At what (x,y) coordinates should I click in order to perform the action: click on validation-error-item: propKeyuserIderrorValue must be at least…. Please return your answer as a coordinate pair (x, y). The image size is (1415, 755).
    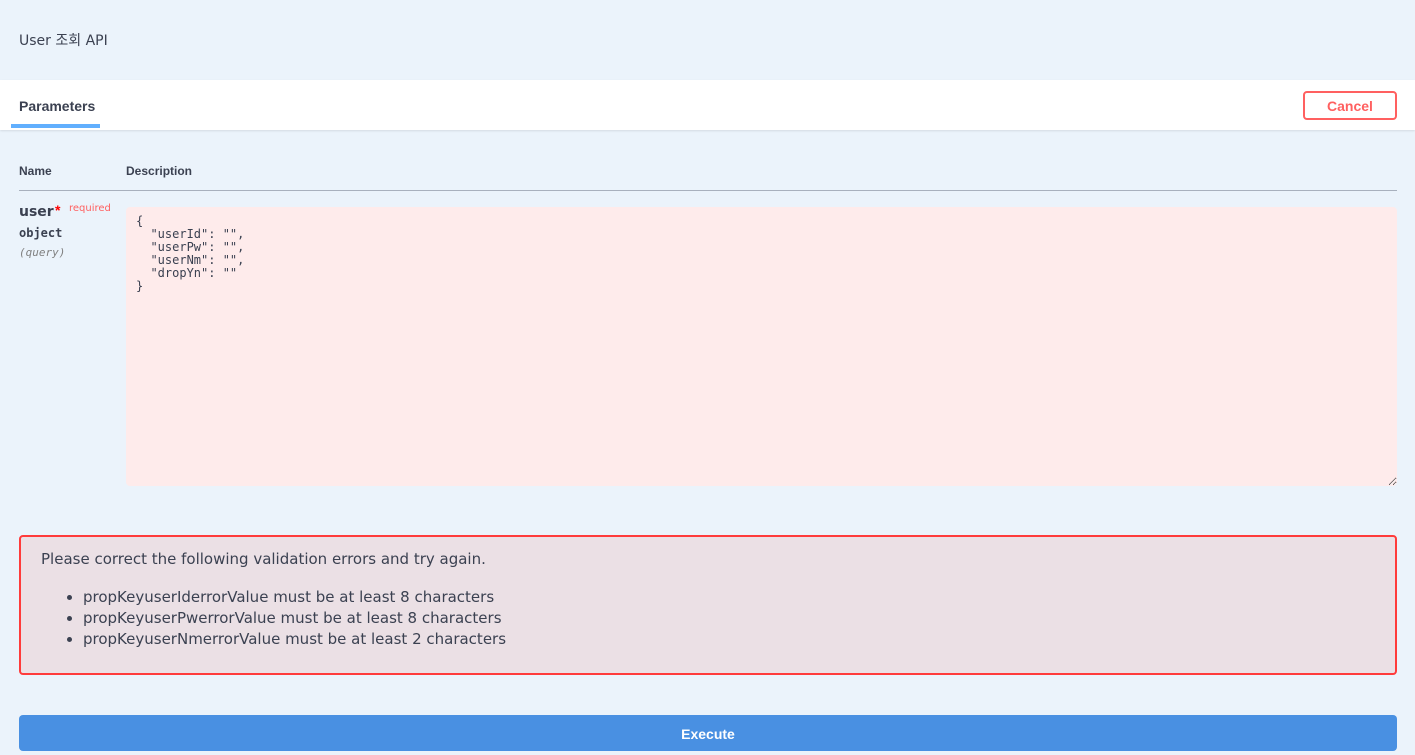
    Looking at the image, I should click on (294, 597).